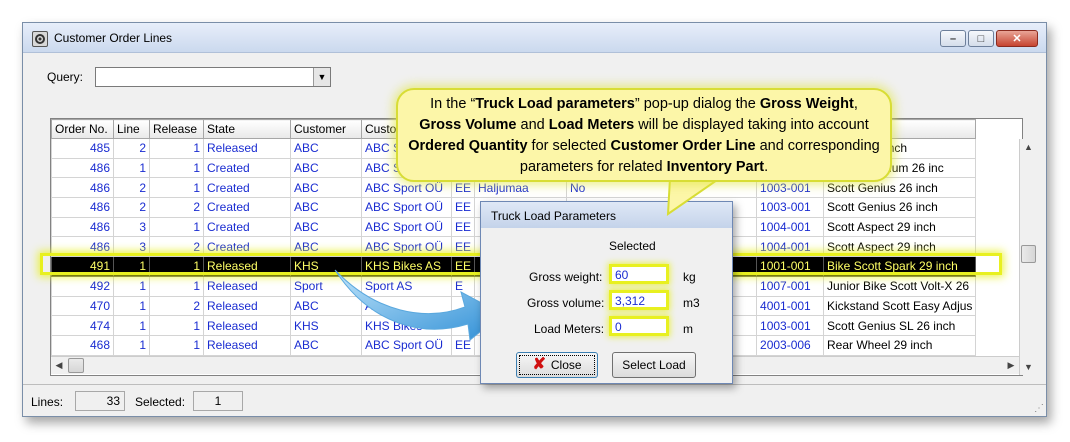 The height and width of the screenshot is (442, 1070). Describe the element at coordinates (569, 329) in the screenshot. I see `load-meters-label: Load Meters:` at that location.